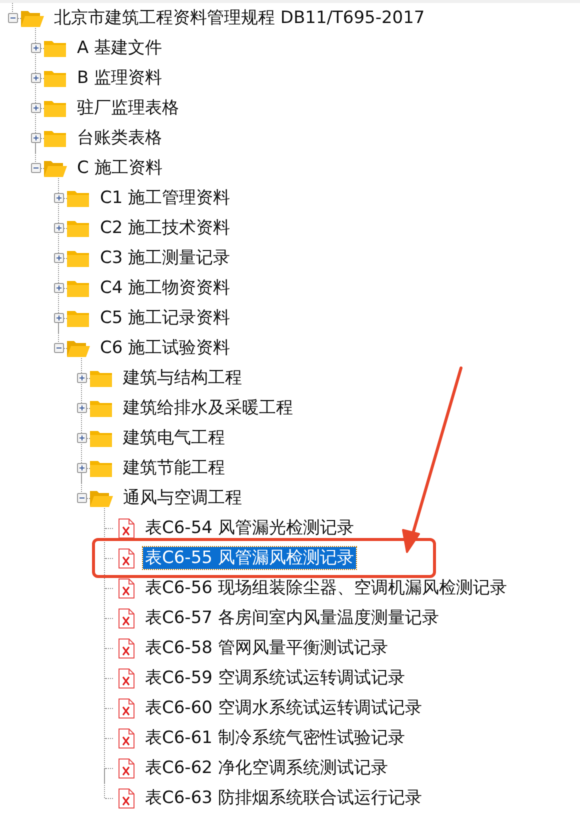 The height and width of the screenshot is (818, 580). What do you see at coordinates (326, 588) in the screenshot?
I see `tree-item: 表C6-56 现场组装除尘器、空调机漏风检测记录` at bounding box center [326, 588].